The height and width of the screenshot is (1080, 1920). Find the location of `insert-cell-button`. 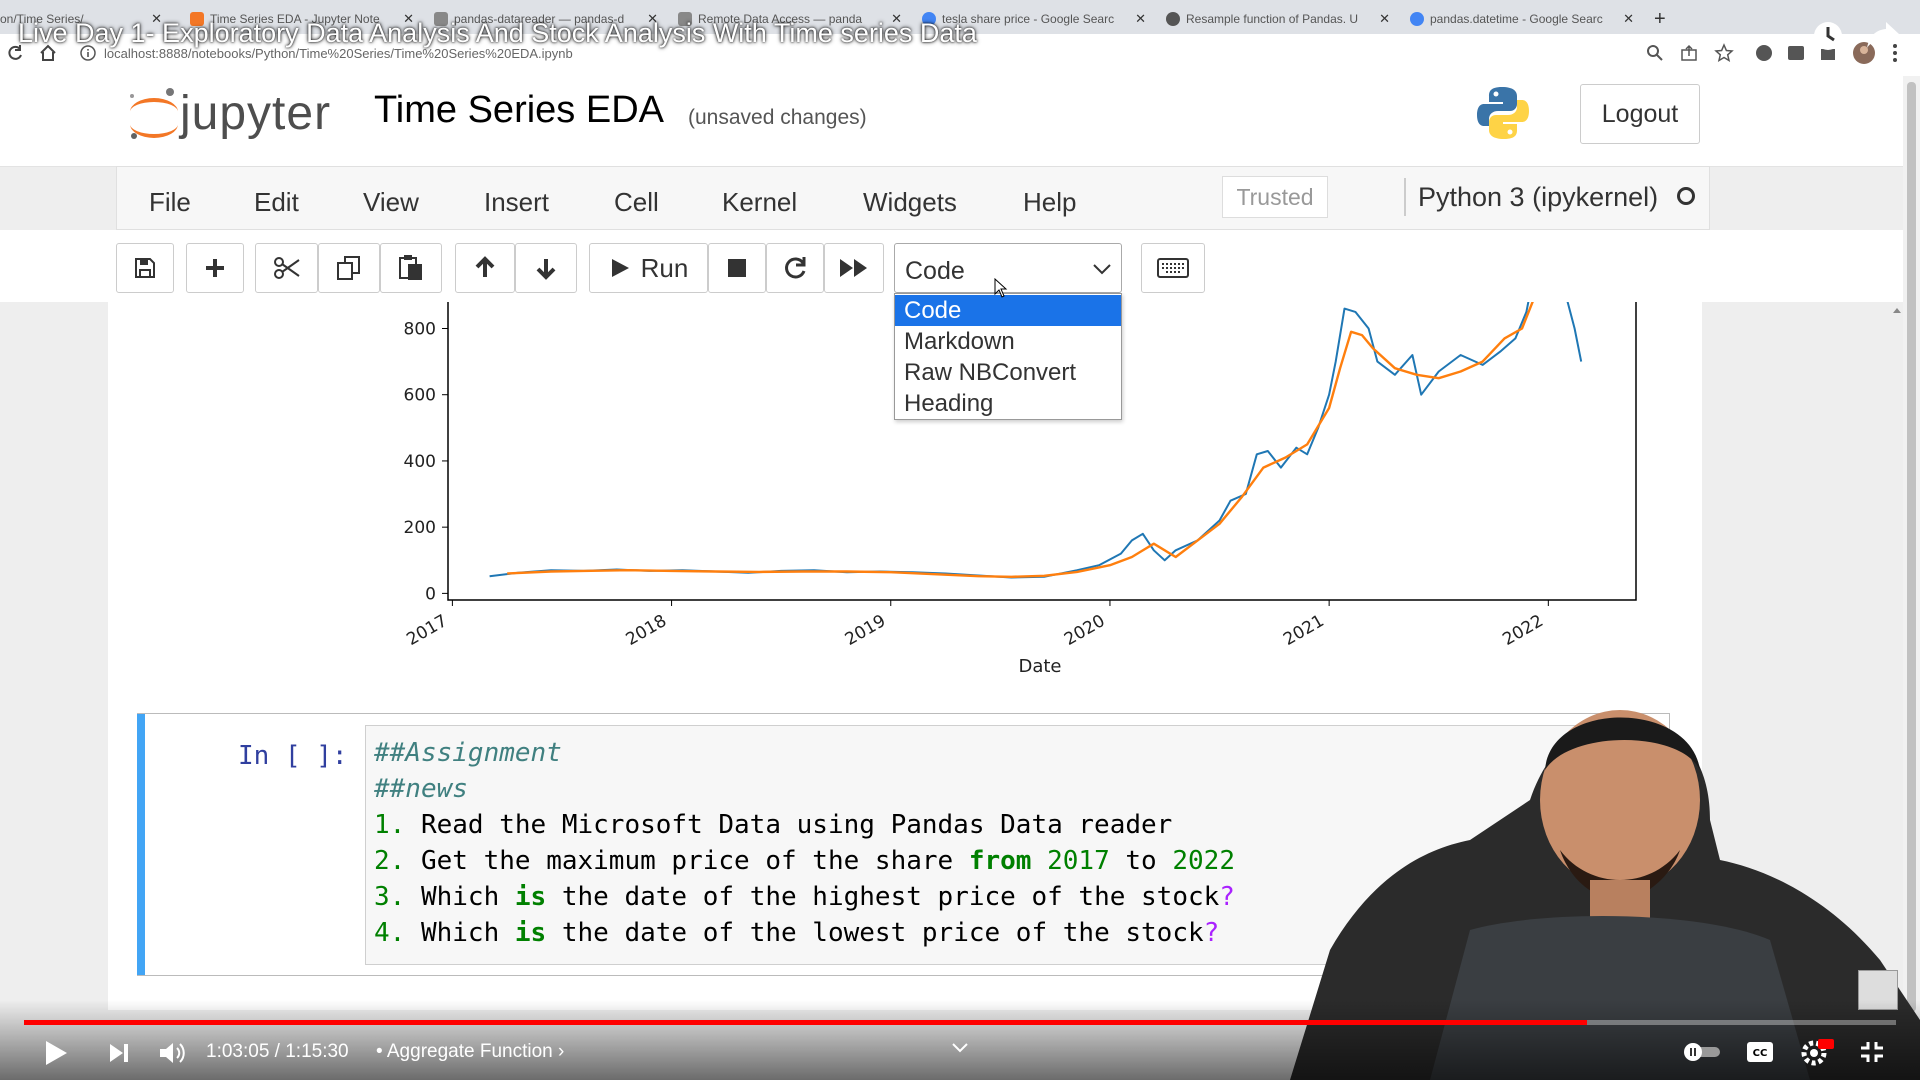

insert-cell-button is located at coordinates (215, 268).